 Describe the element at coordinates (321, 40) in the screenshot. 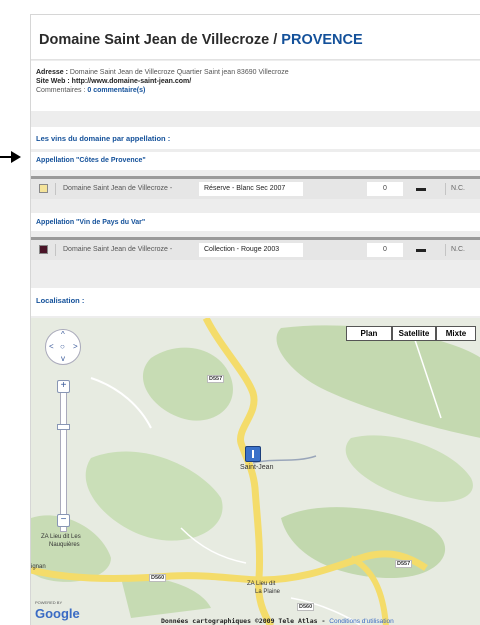

I see `region-link: PROVENCE` at that location.